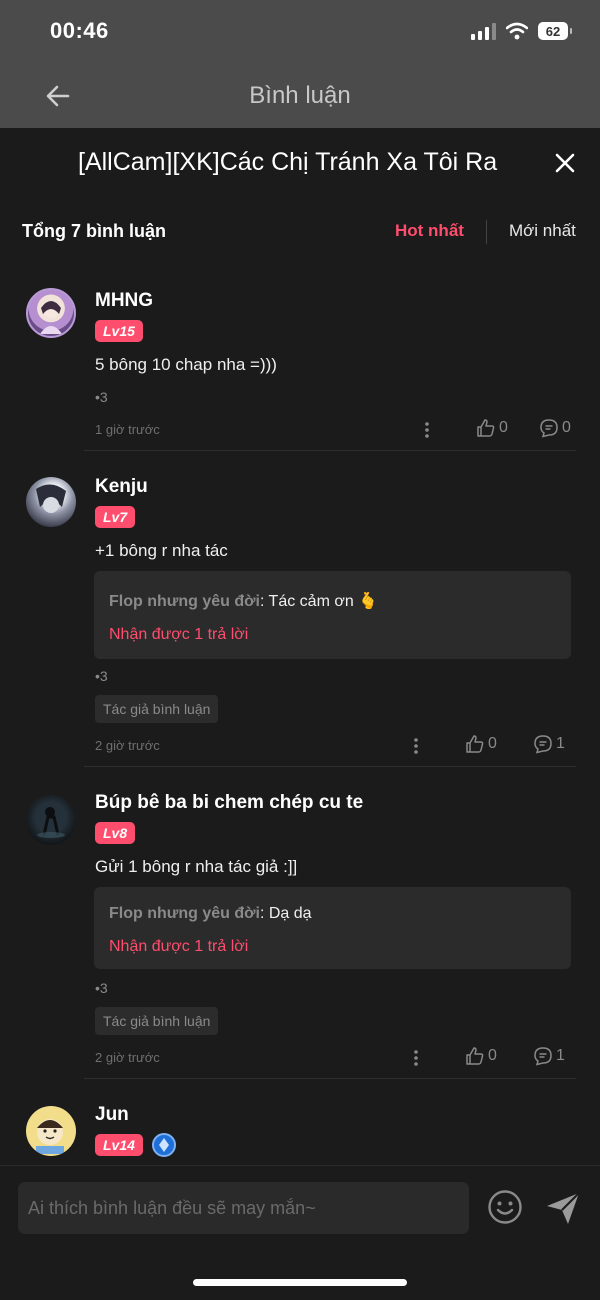  I want to click on status-icons: 62, so click(521, 31).